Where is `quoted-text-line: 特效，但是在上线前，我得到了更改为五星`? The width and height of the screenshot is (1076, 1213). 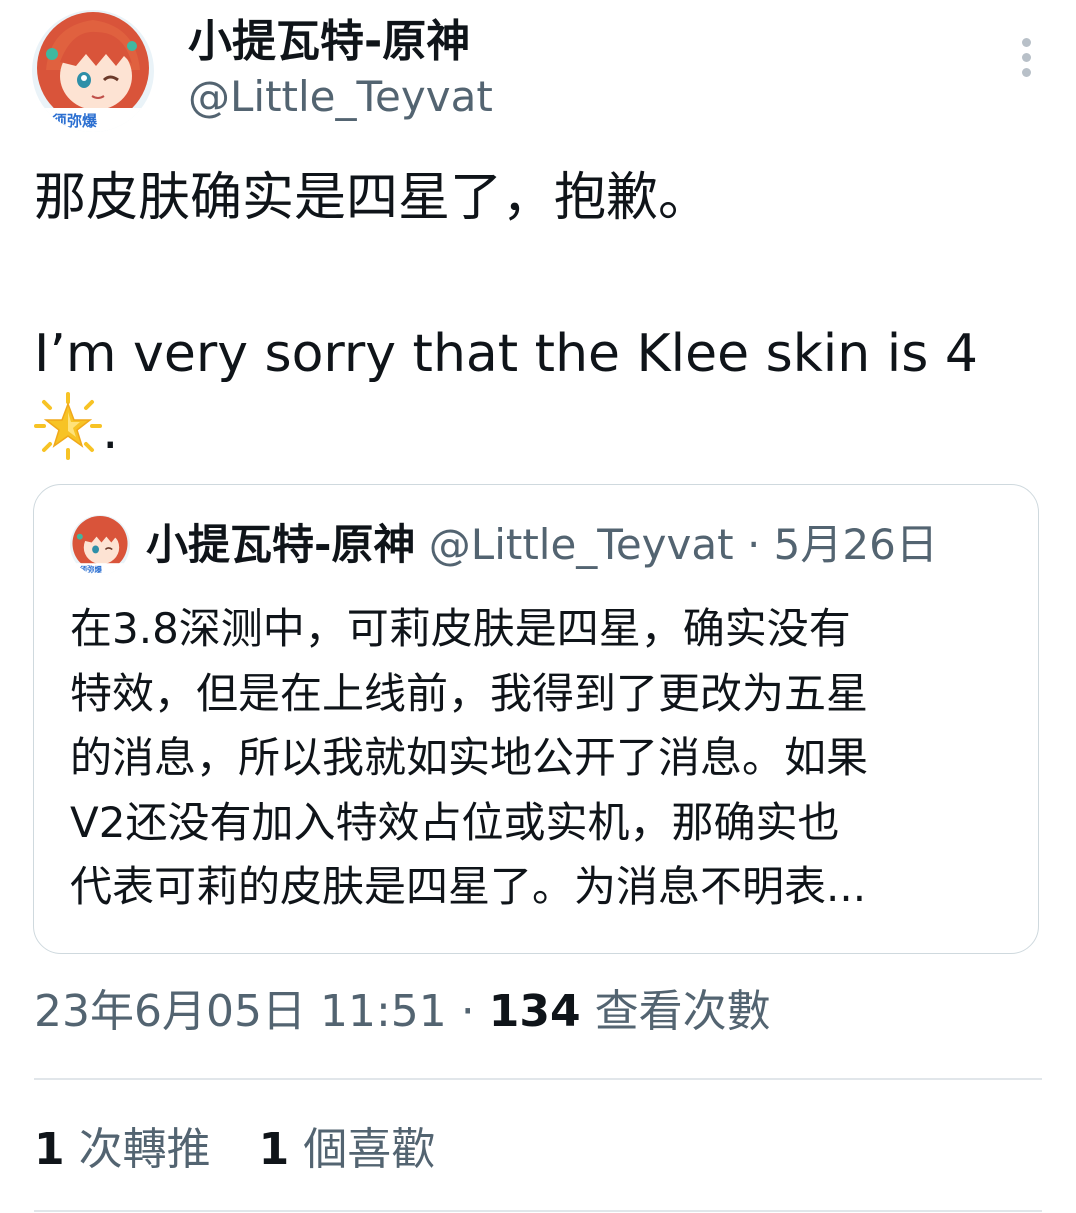 quoted-text-line: 特效，但是在上线前，我得到了更改为五星 is located at coordinates (469, 693).